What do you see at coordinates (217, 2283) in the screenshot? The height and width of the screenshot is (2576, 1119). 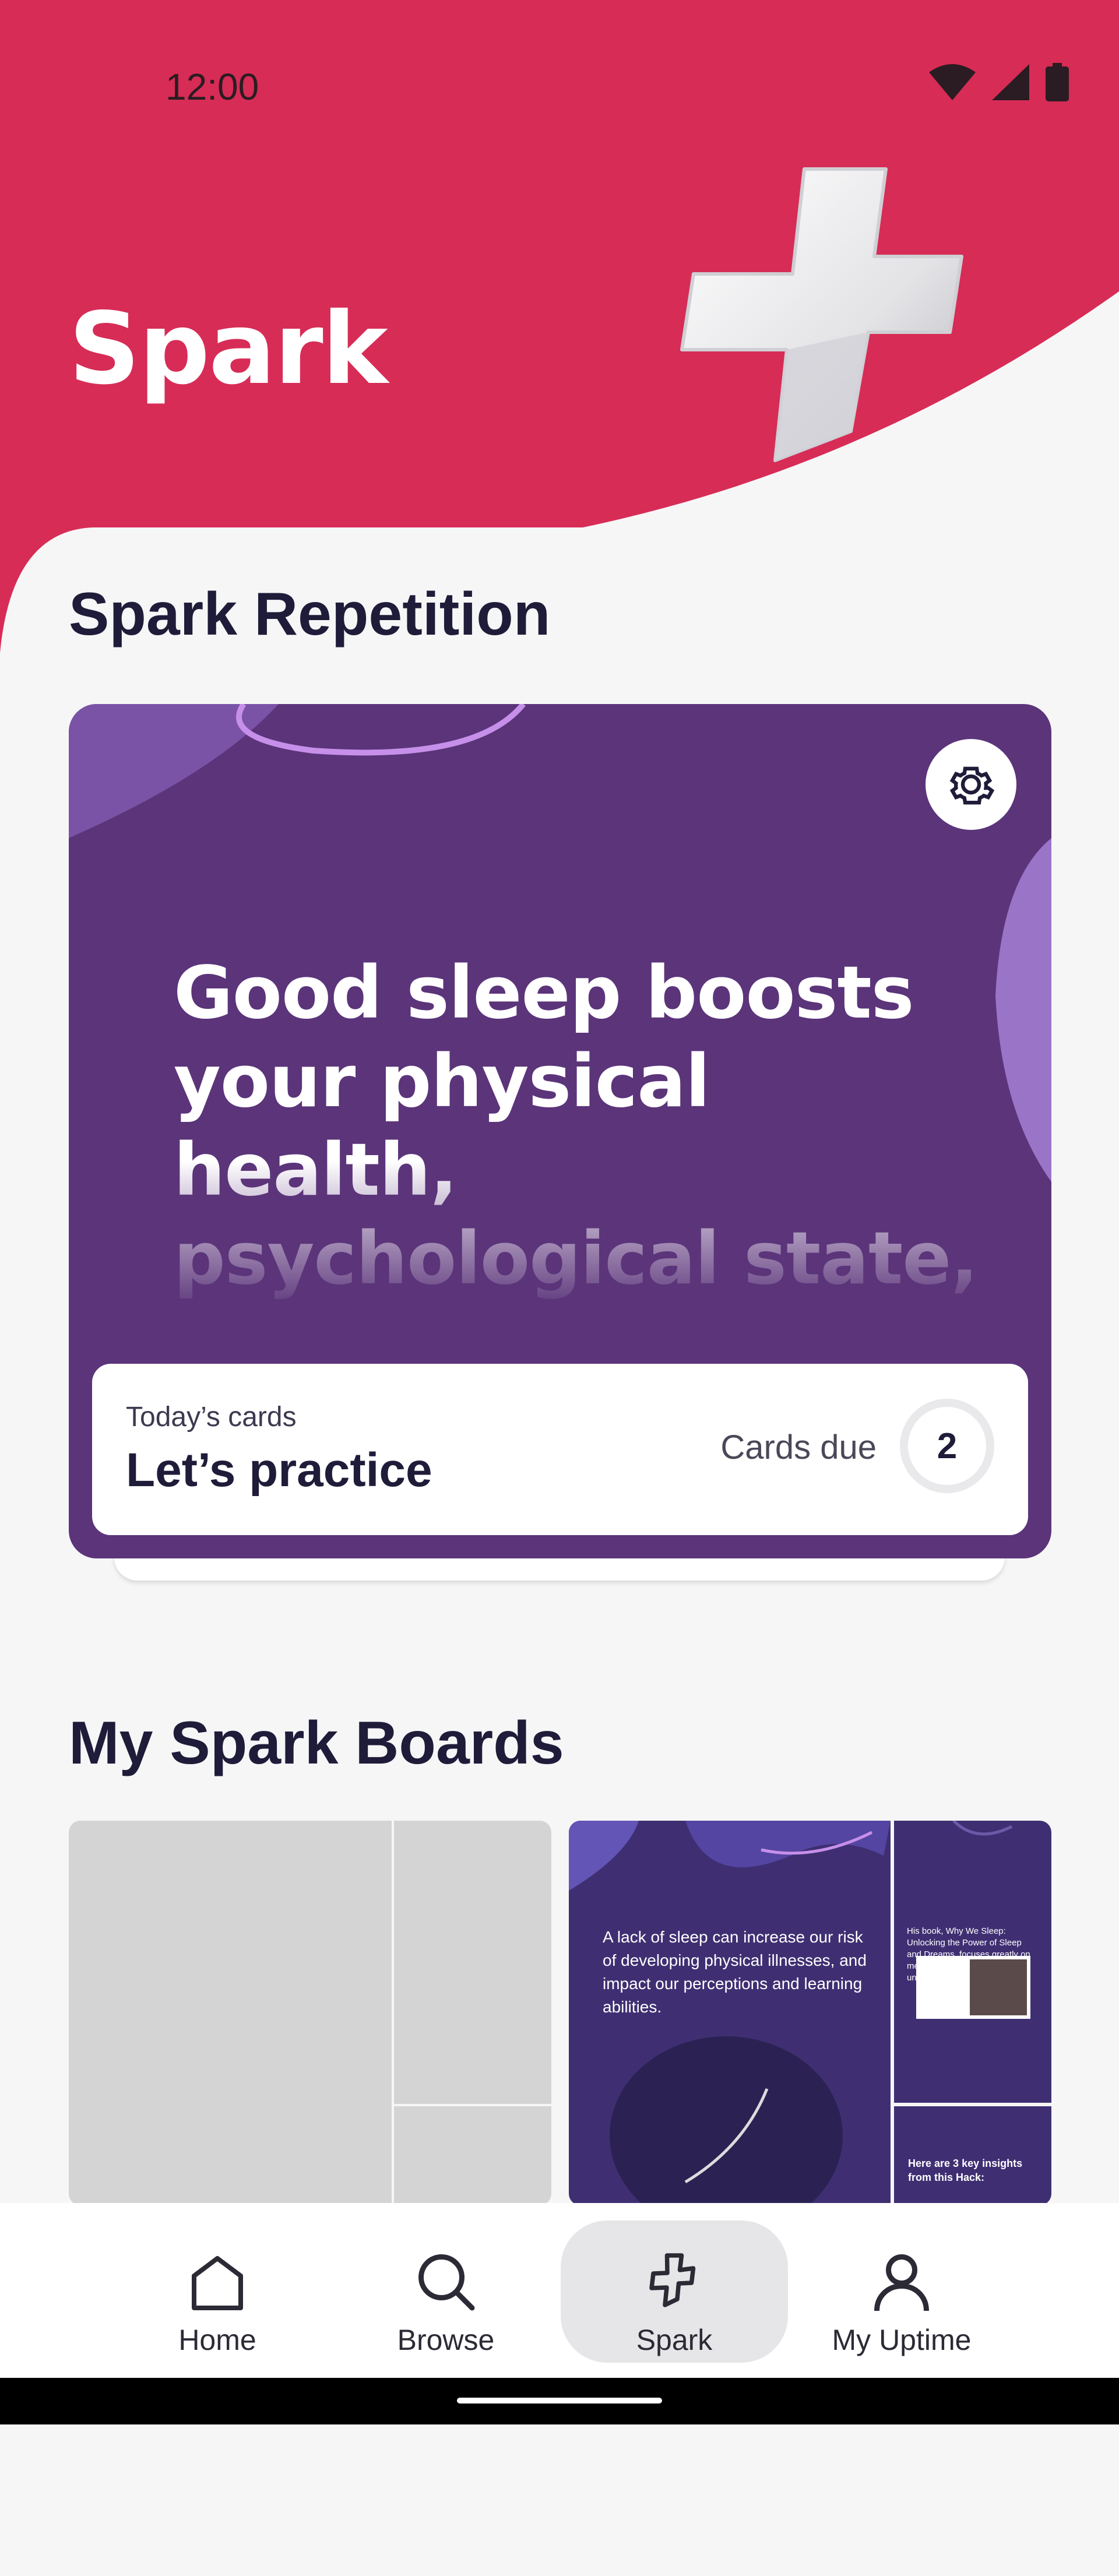 I see `home-icon` at bounding box center [217, 2283].